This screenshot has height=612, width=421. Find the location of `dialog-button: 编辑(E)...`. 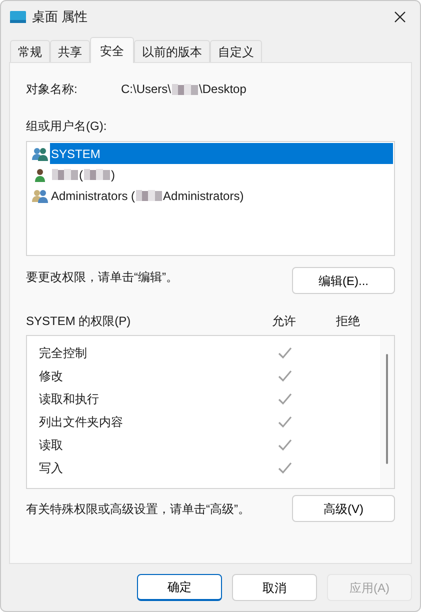

dialog-button: 编辑(E)... is located at coordinates (343, 280).